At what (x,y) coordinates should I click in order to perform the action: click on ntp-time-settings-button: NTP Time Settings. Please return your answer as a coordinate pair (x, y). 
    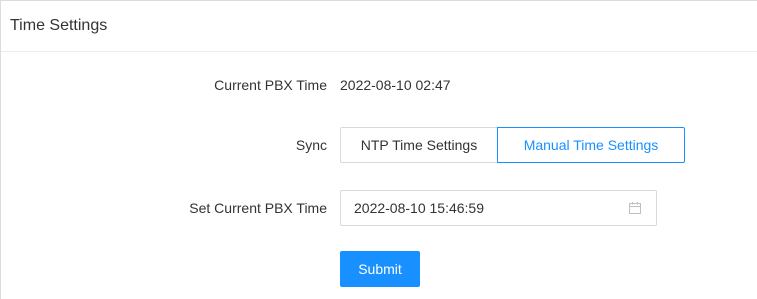
    Looking at the image, I should click on (419, 145).